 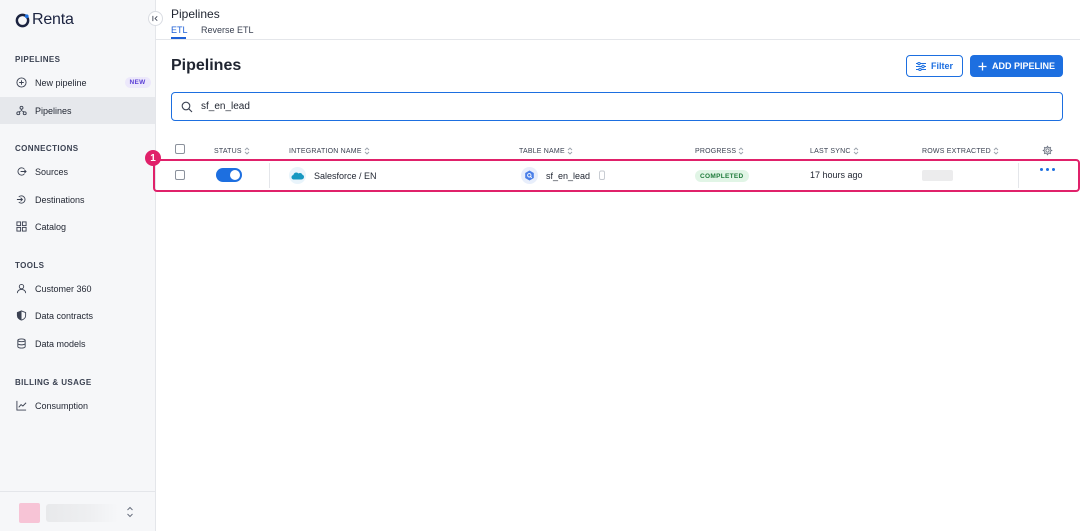 I want to click on sidebar-item-label: New pipeline, so click(x=61, y=82).